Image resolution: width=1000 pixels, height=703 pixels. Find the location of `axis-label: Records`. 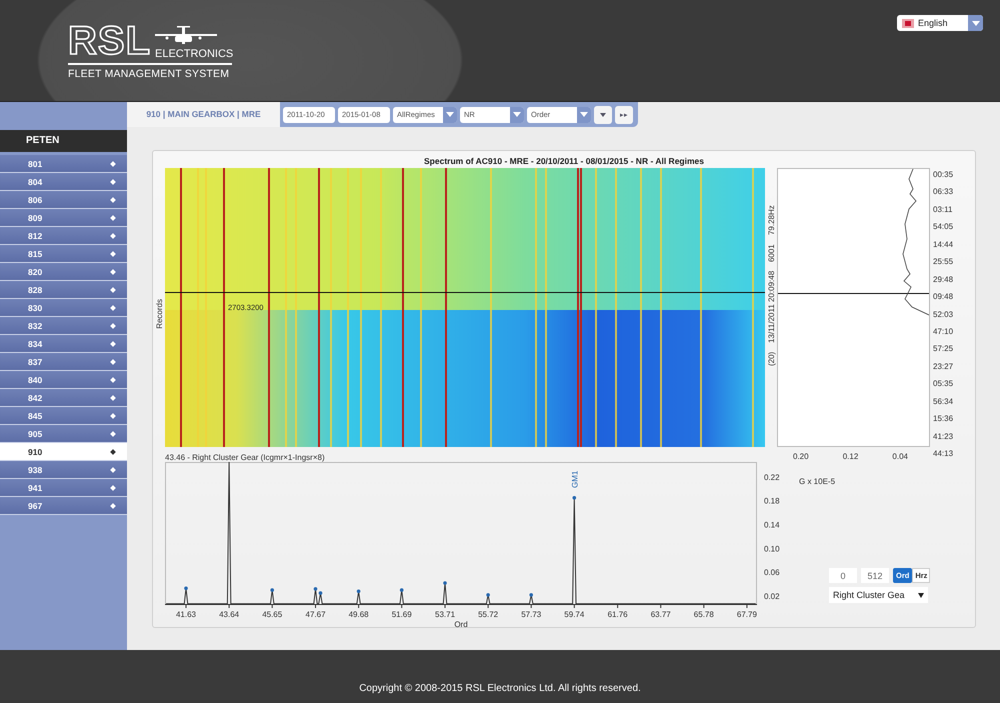

axis-label: Records is located at coordinates (159, 313).